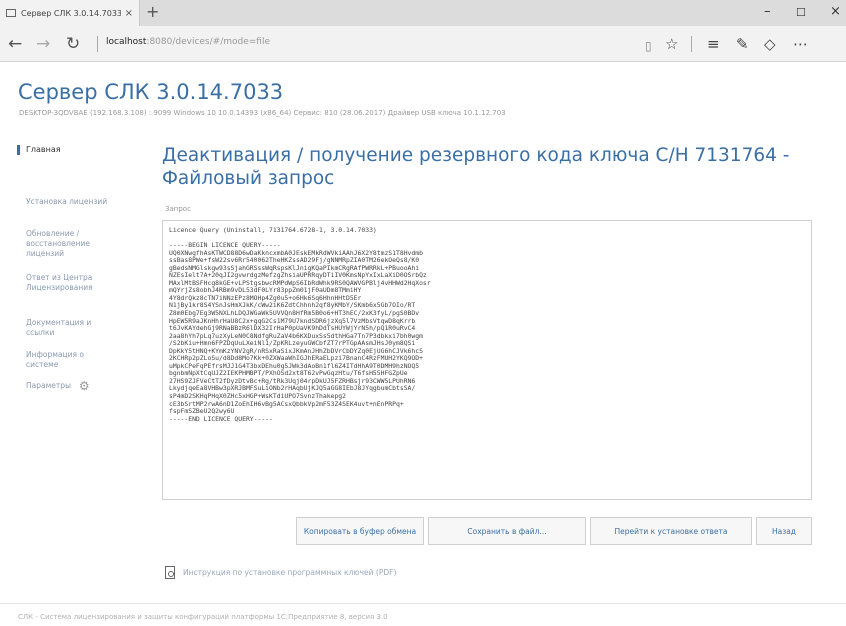  What do you see at coordinates (767, 12) in the screenshot?
I see `minimize-button: –` at bounding box center [767, 12].